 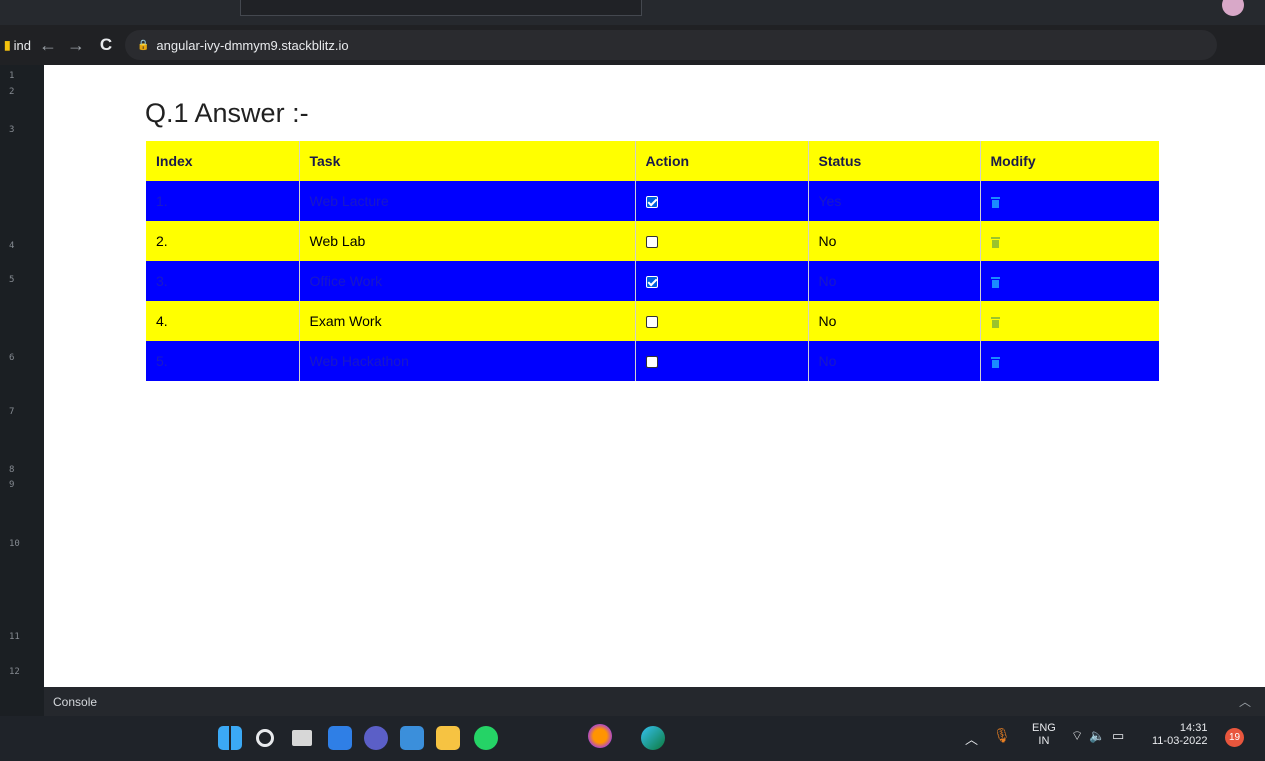 What do you see at coordinates (14, 544) in the screenshot?
I see `line-number: 10` at bounding box center [14, 544].